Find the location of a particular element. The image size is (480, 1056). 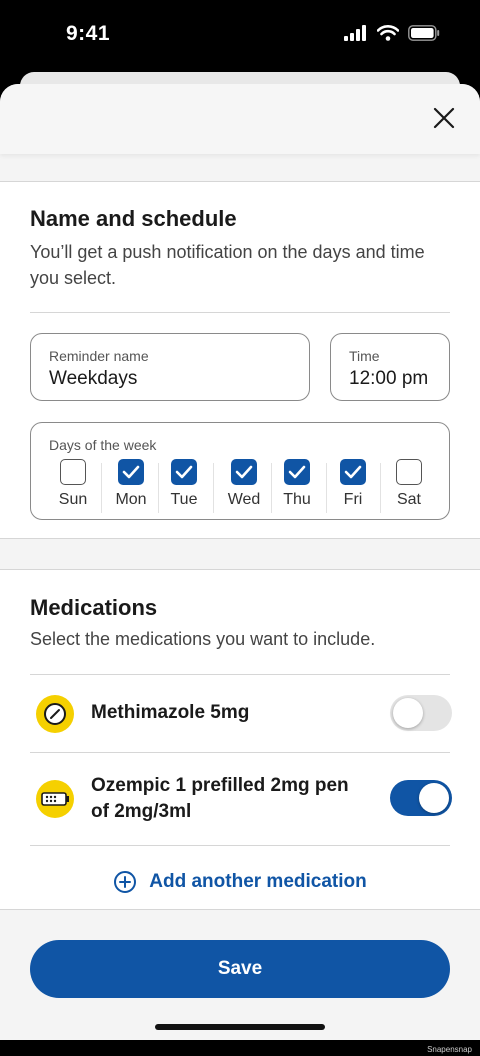

time-field: Time 12:00 pm is located at coordinates (390, 367).